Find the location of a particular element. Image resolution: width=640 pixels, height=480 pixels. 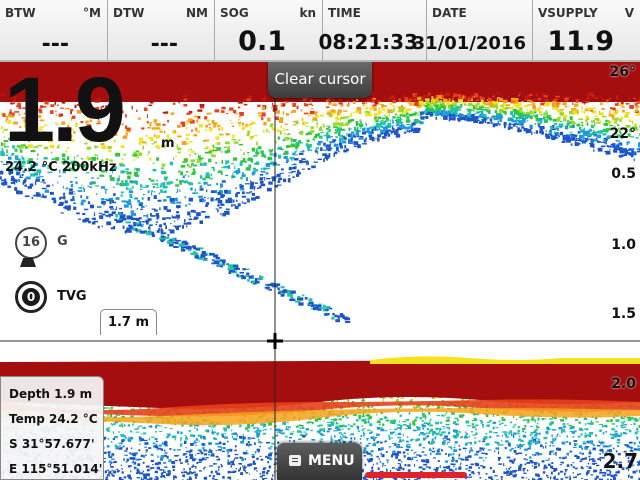

scale-depth-2-7: 2.7 is located at coordinates (620, 461).